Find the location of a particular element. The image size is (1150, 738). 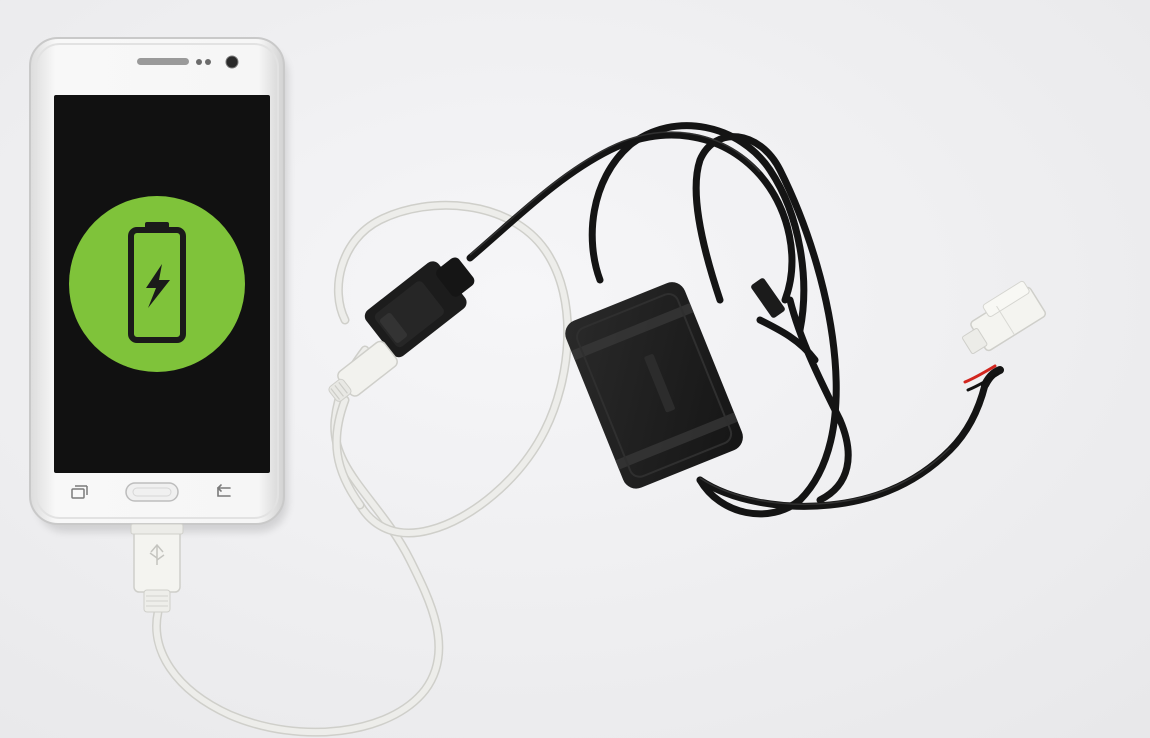

smartphone is located at coordinates (157, 281).